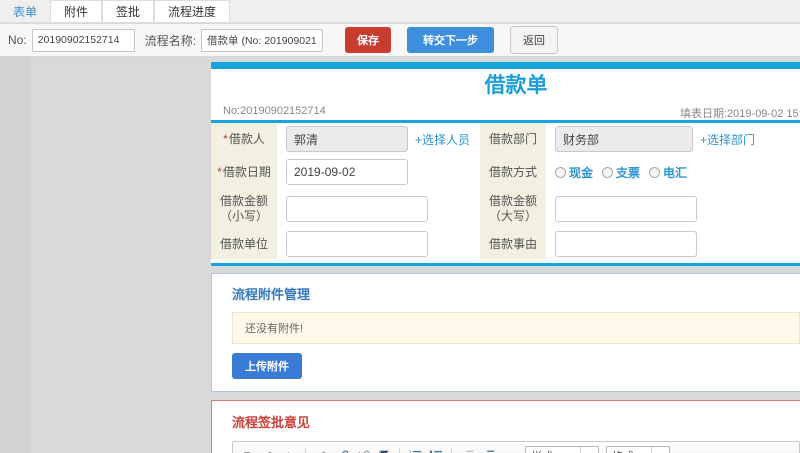  Describe the element at coordinates (244, 172) in the screenshot. I see `loan-date-label: *借款日期` at that location.